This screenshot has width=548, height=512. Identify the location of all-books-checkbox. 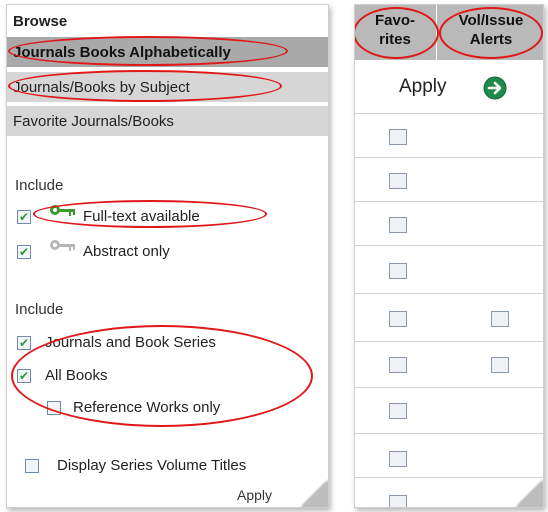
(24, 376).